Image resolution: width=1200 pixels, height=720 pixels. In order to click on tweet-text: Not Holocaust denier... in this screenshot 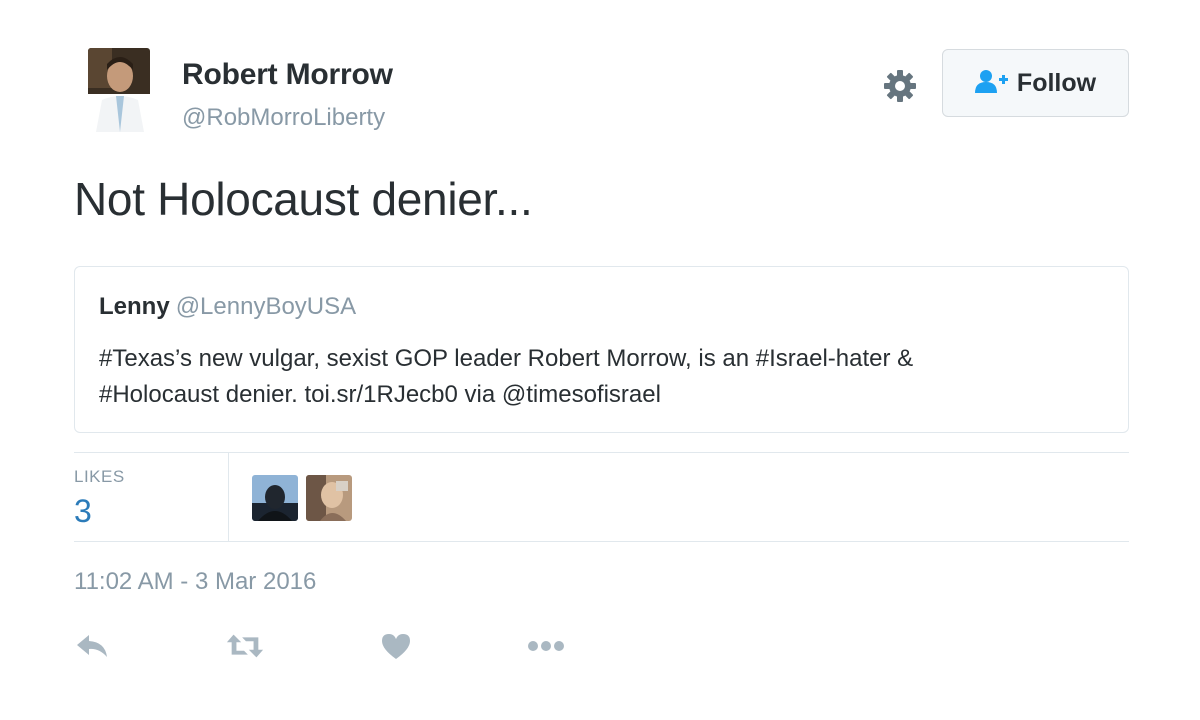, I will do `click(303, 199)`.